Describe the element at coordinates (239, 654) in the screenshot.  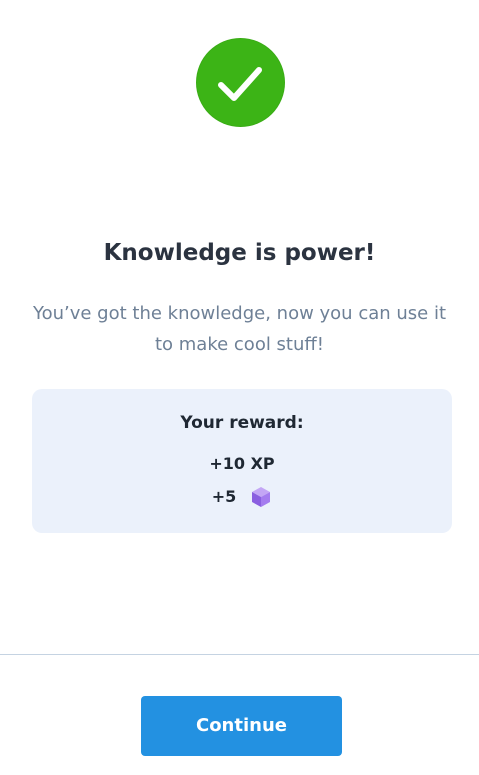
I see `footer-divider` at that location.